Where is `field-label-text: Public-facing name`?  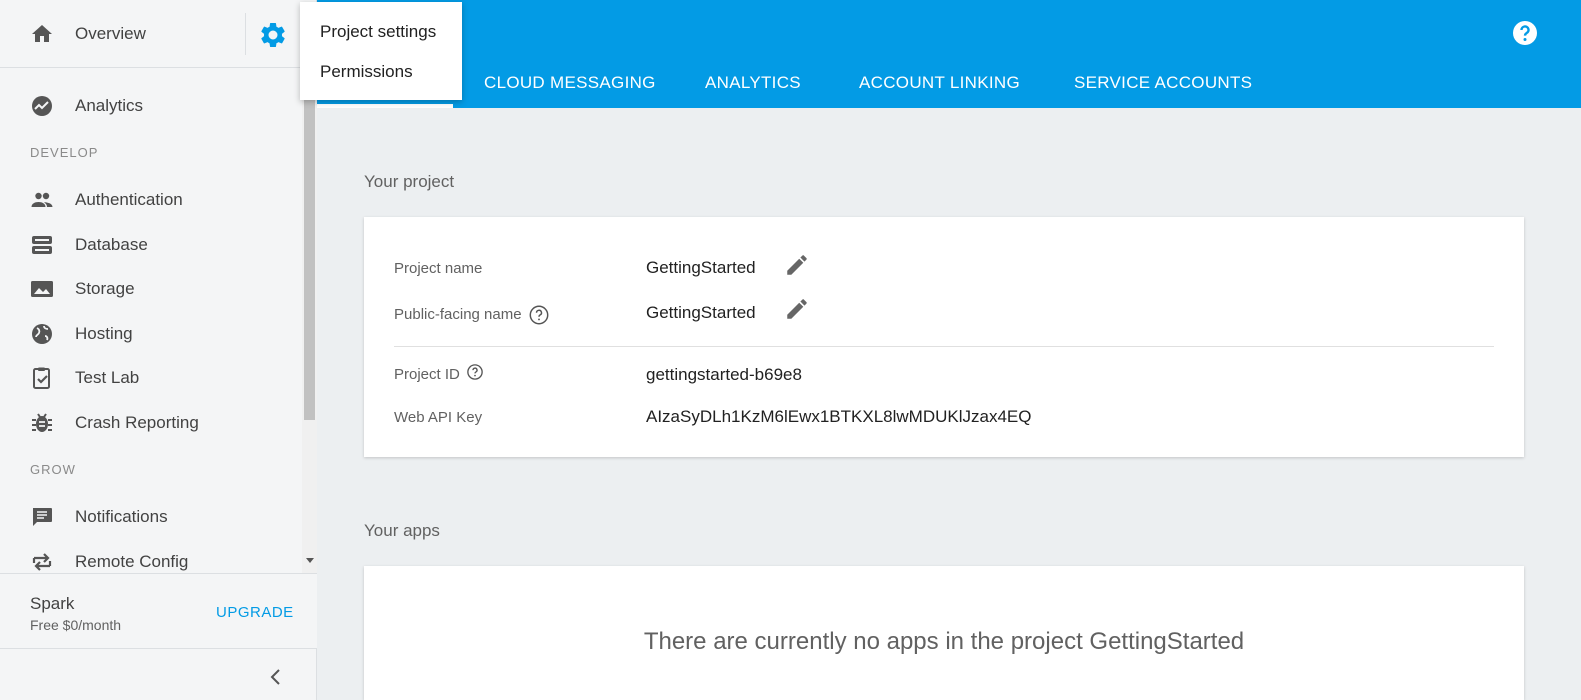
field-label-text: Public-facing name is located at coordinates (458, 314).